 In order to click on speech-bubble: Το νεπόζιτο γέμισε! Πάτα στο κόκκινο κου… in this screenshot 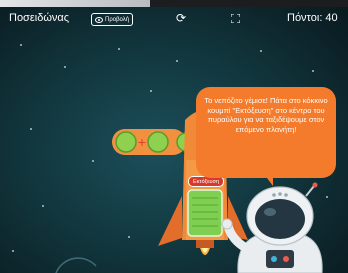, I will do `click(266, 132)`.